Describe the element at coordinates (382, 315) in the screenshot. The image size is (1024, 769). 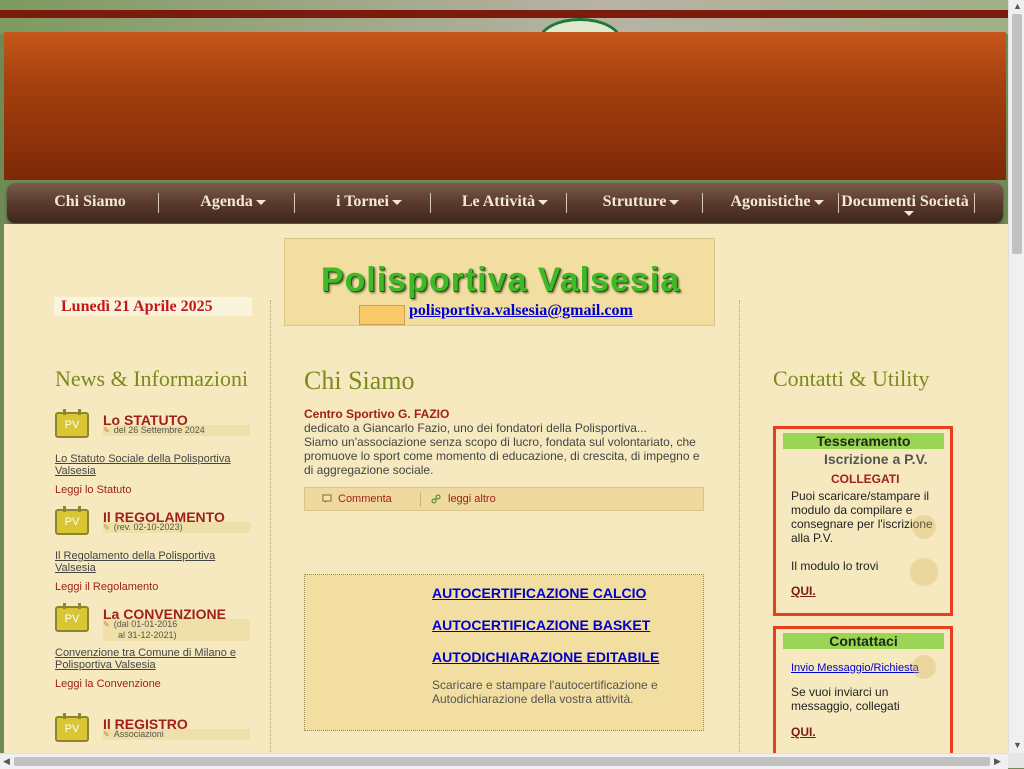
I see `email-icon` at that location.